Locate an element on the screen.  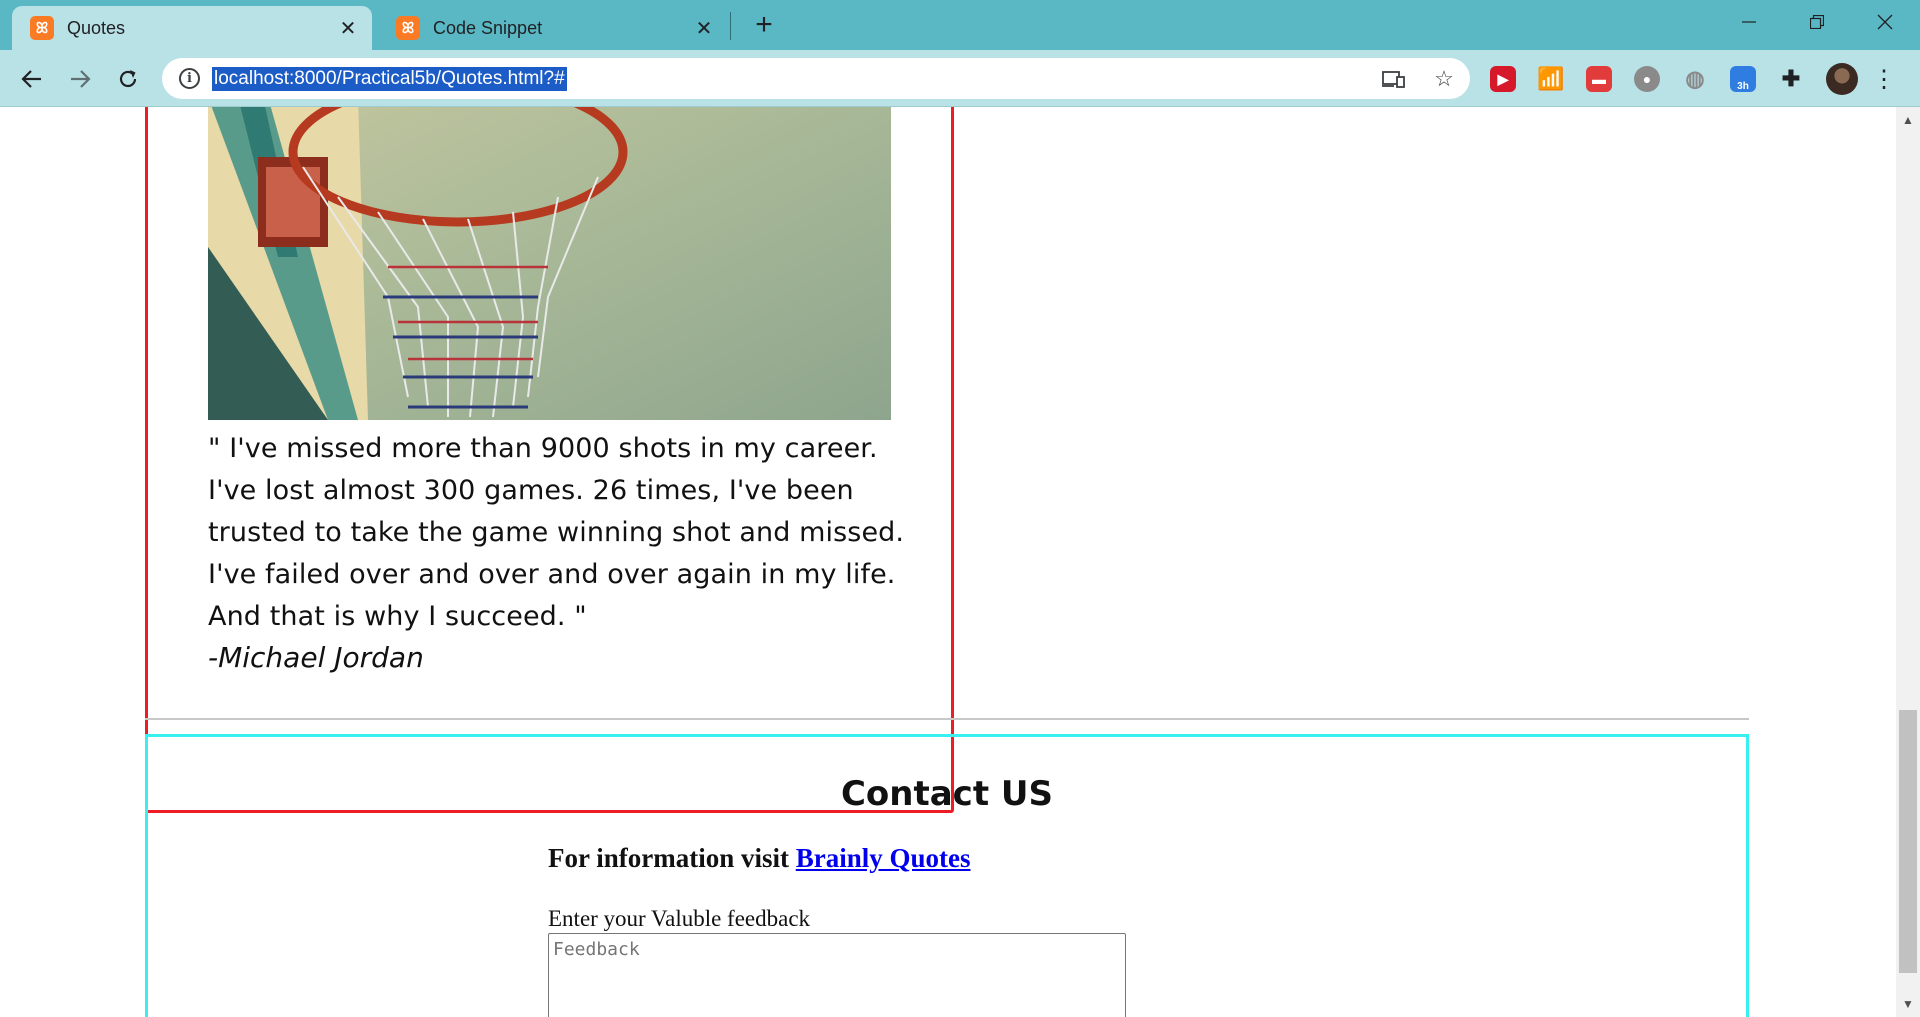
extension-calendar-icon: 3h is located at coordinates (1743, 79).